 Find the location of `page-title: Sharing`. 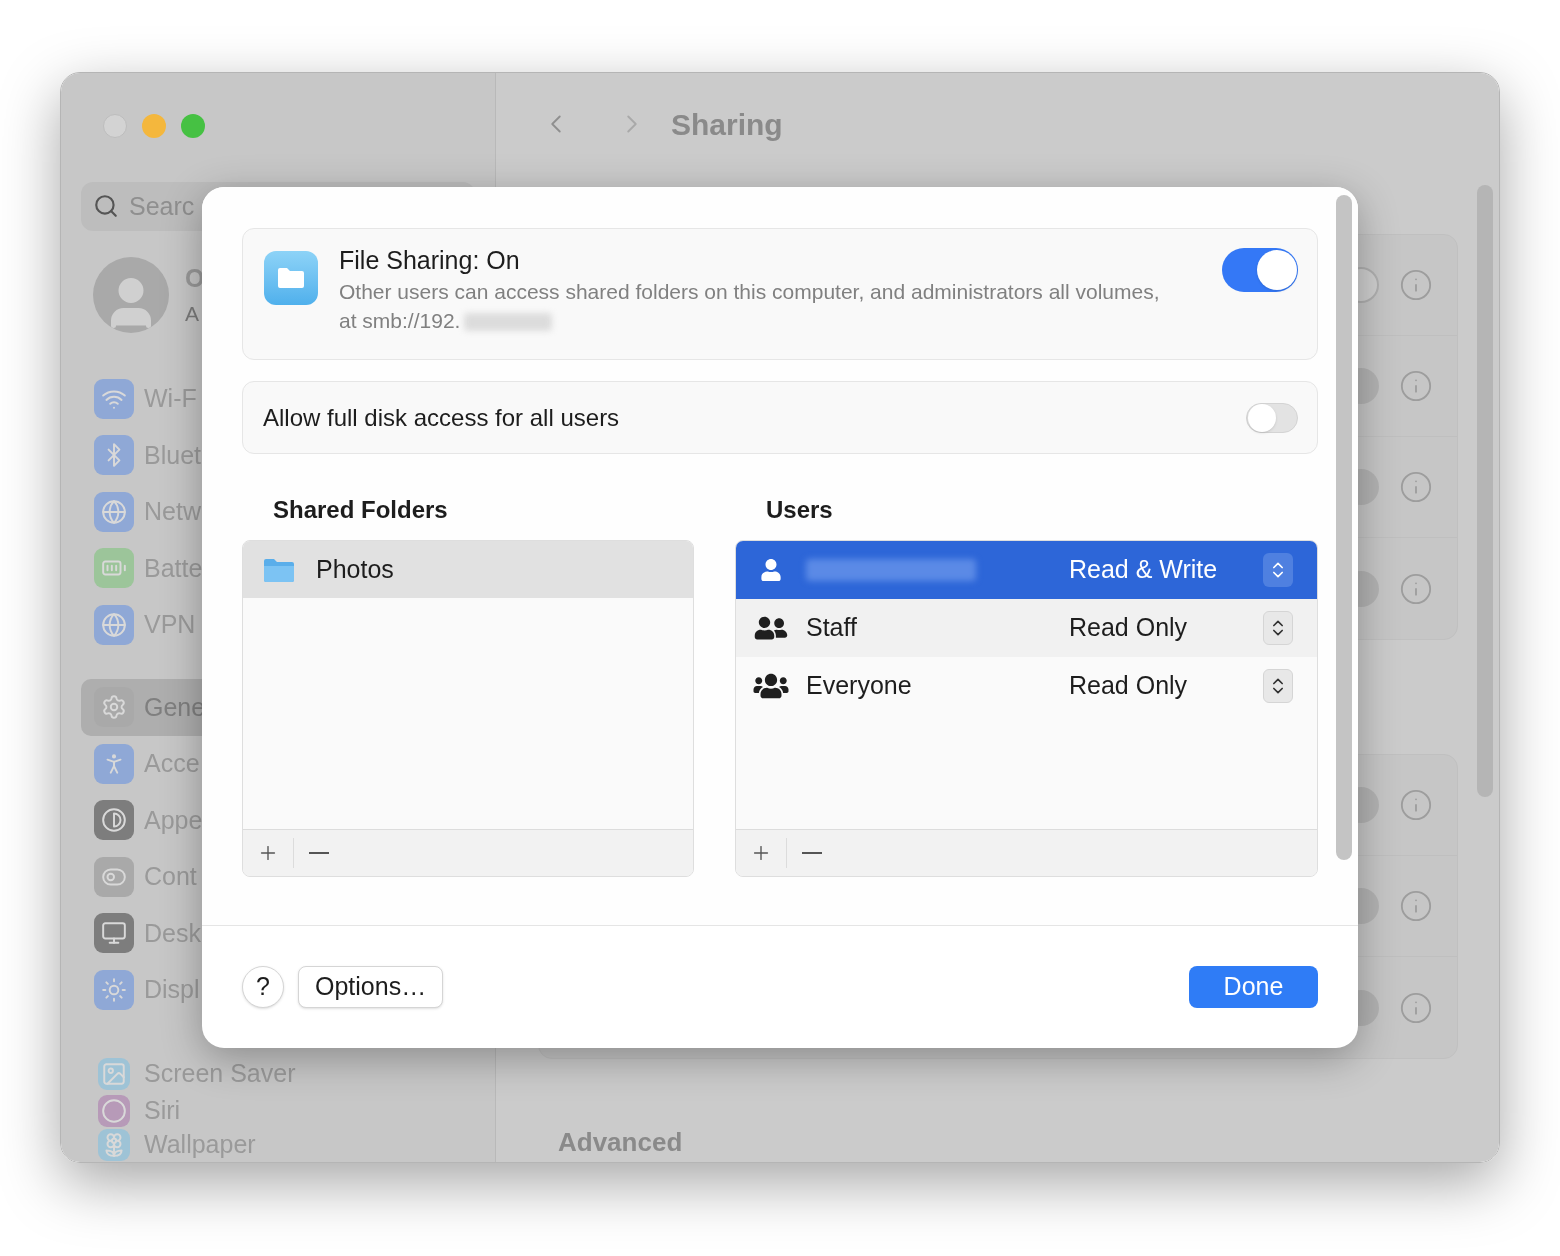

page-title: Sharing is located at coordinates (727, 124).